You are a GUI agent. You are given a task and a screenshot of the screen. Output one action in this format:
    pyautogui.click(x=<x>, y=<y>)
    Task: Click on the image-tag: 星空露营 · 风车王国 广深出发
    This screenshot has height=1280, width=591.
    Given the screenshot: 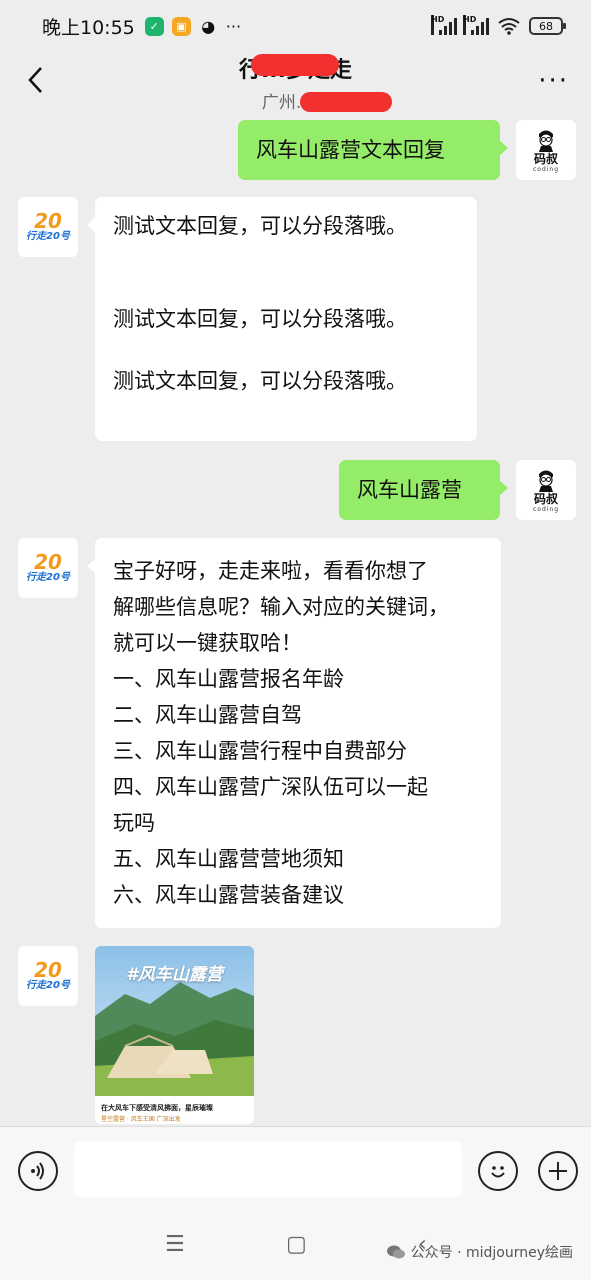 What is the action you would take?
    pyautogui.click(x=141, y=1119)
    